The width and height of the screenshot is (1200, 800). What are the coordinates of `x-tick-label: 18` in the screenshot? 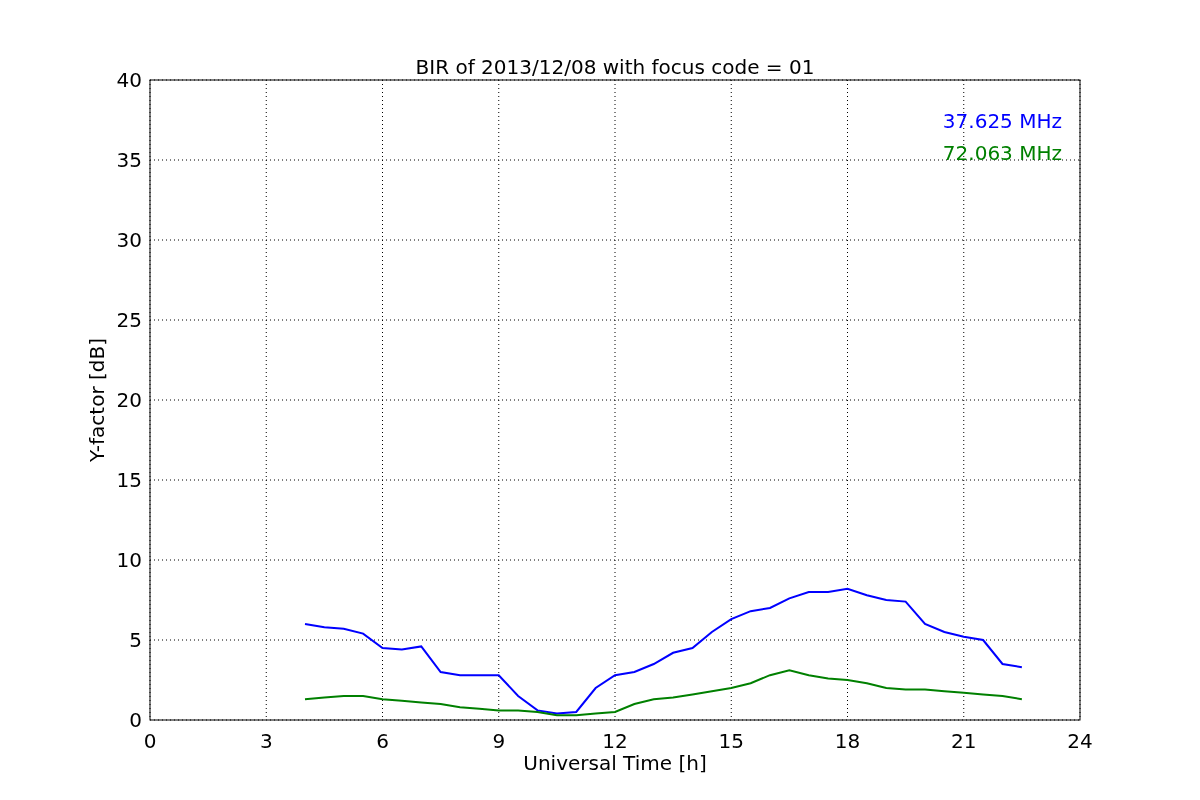 It's located at (847, 741).